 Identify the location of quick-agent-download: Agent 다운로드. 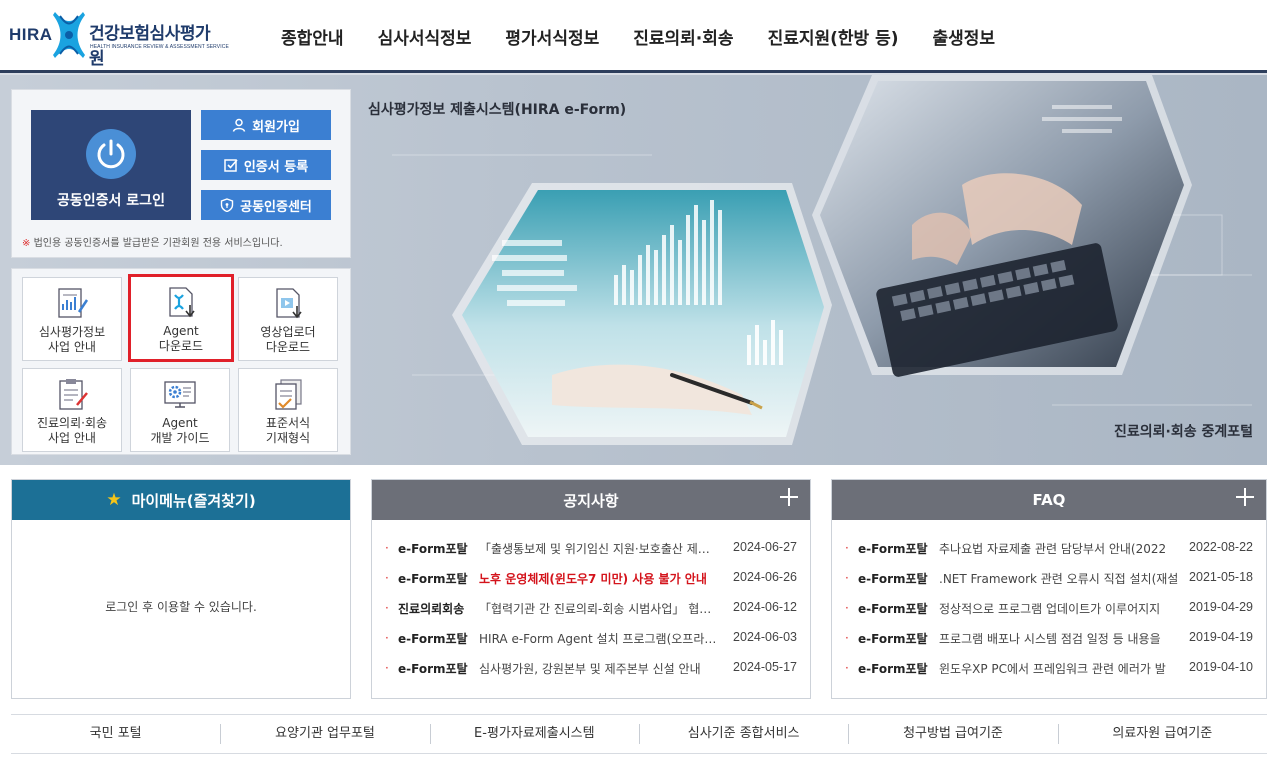
(181, 318).